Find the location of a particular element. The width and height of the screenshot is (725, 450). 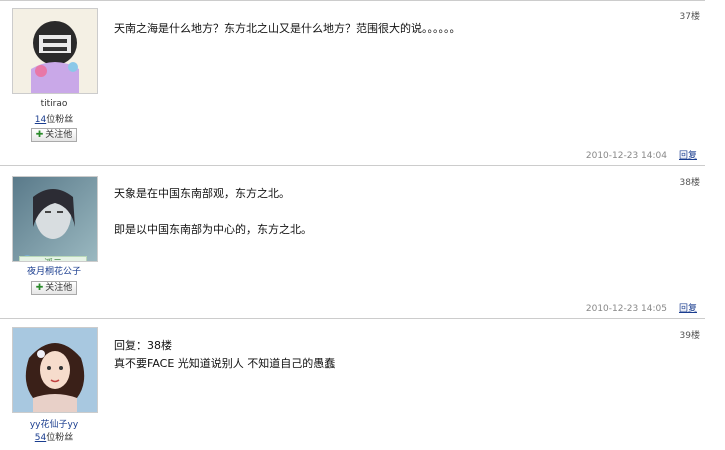

username: 夜月桐花公子 is located at coordinates (54, 270).